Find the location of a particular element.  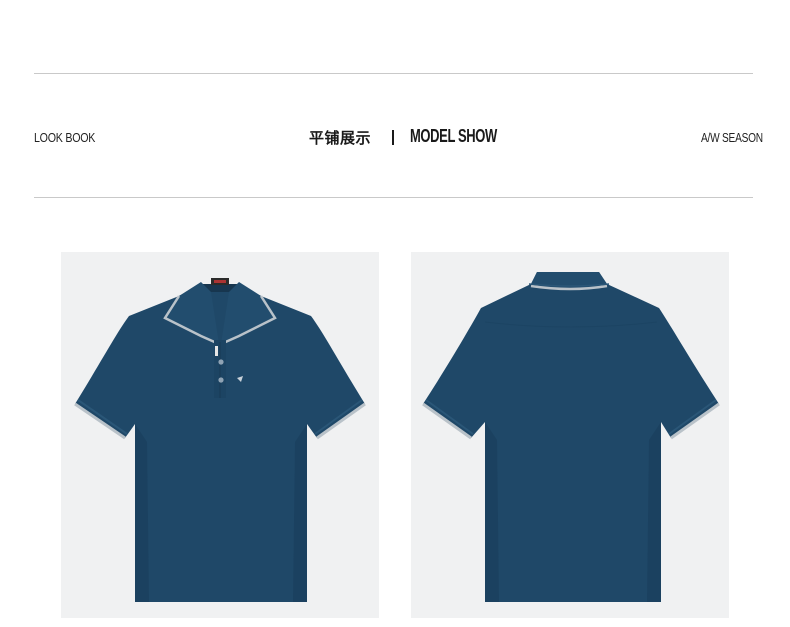

section-title-en: MODEL SHOW is located at coordinates (453, 136).